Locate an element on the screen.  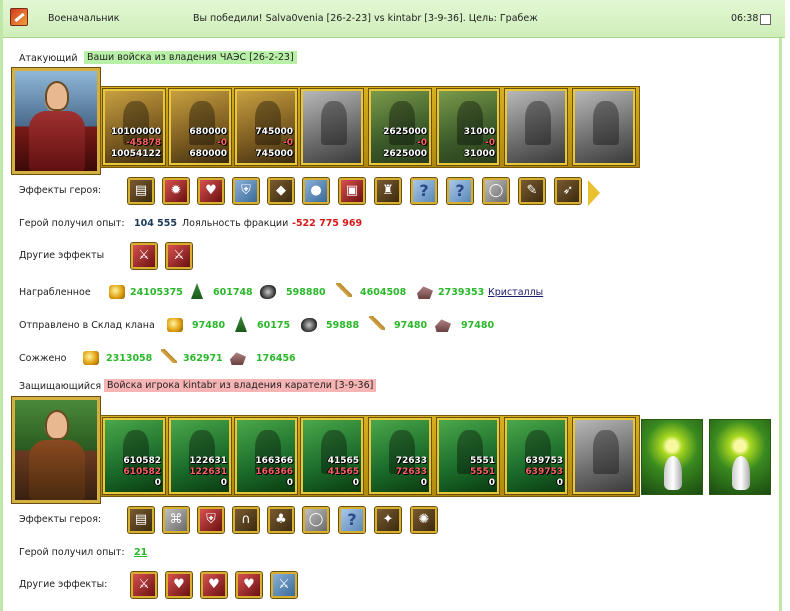
battle-icon is located at coordinates (19, 17).